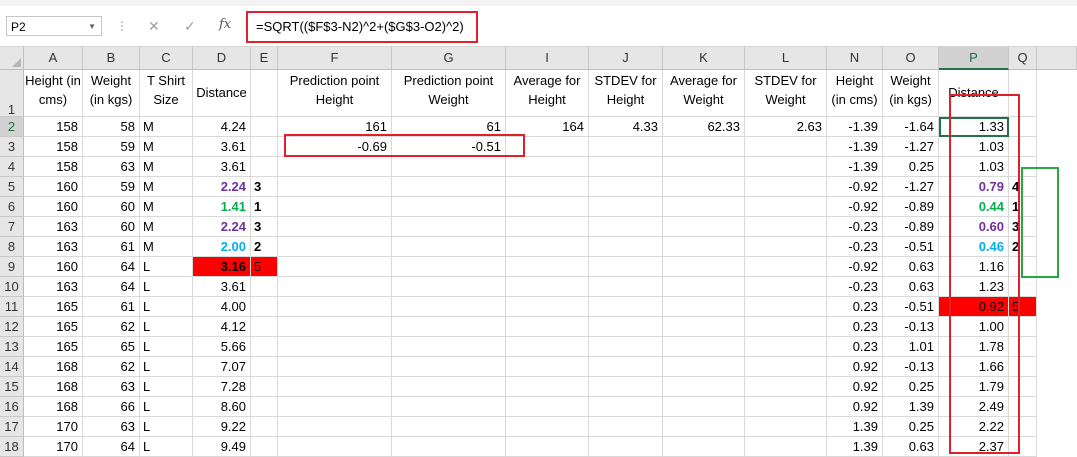 The image size is (1077, 457). I want to click on cell-f13, so click(335, 347).